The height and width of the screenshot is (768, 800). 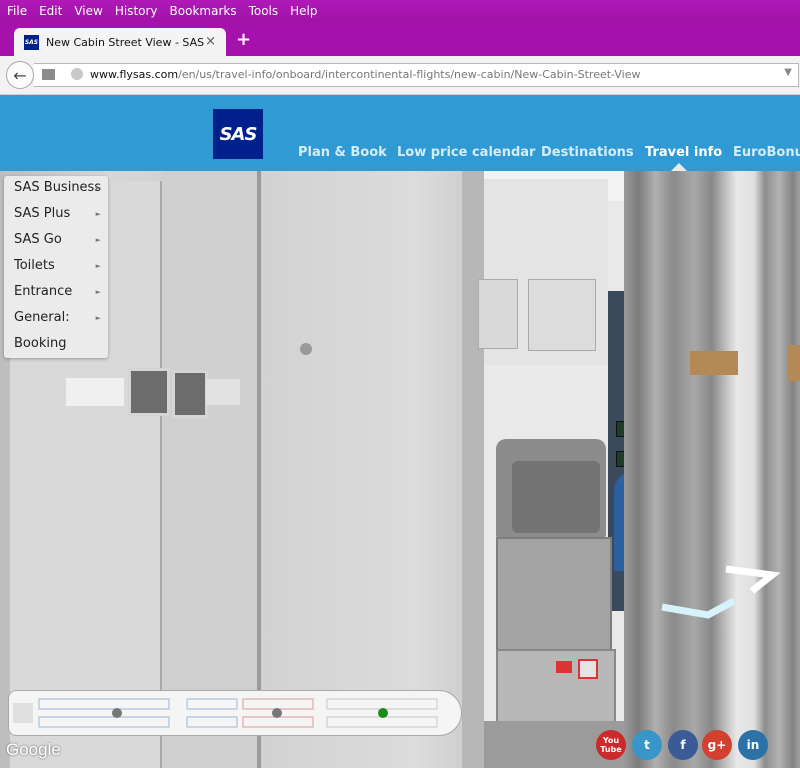 I want to click on twitter-icon: t, so click(x=647, y=745).